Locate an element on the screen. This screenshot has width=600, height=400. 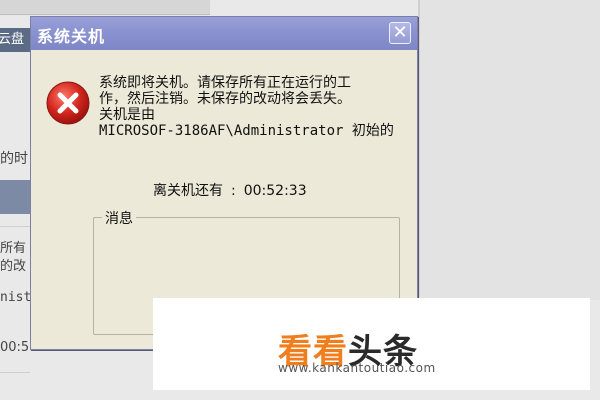
background-text: 00:52:53 is located at coordinates (15, 347).